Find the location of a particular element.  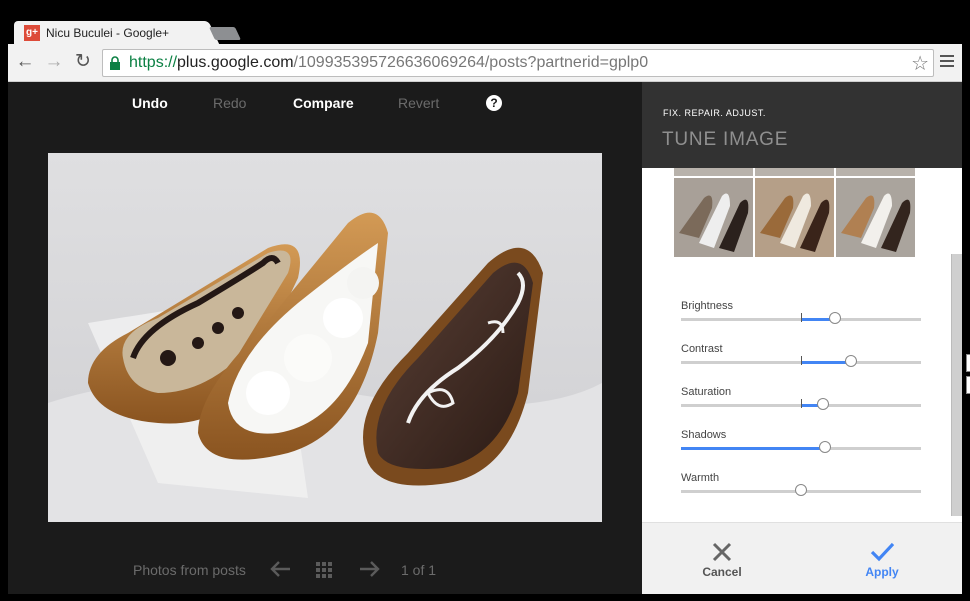

cancel-button: Cancel is located at coordinates (722, 558).